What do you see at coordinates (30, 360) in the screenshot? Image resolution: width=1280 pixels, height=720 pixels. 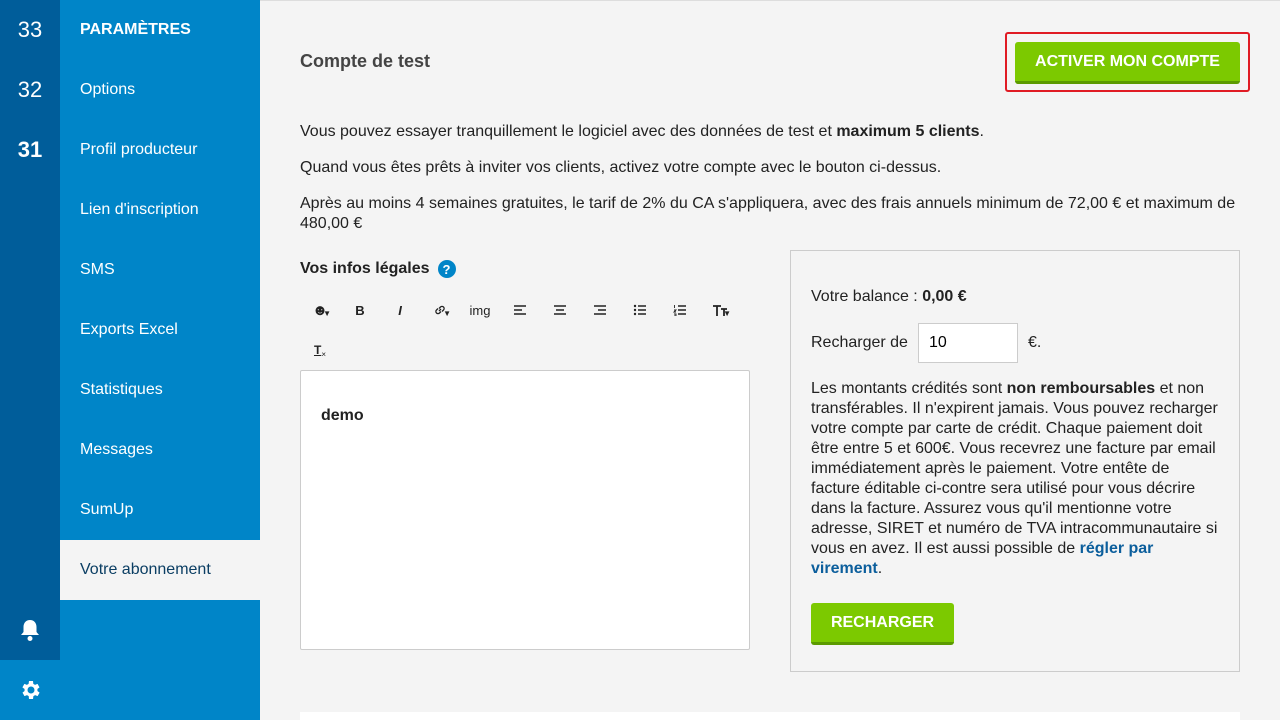 I see `left-rail: 33 32 31` at bounding box center [30, 360].